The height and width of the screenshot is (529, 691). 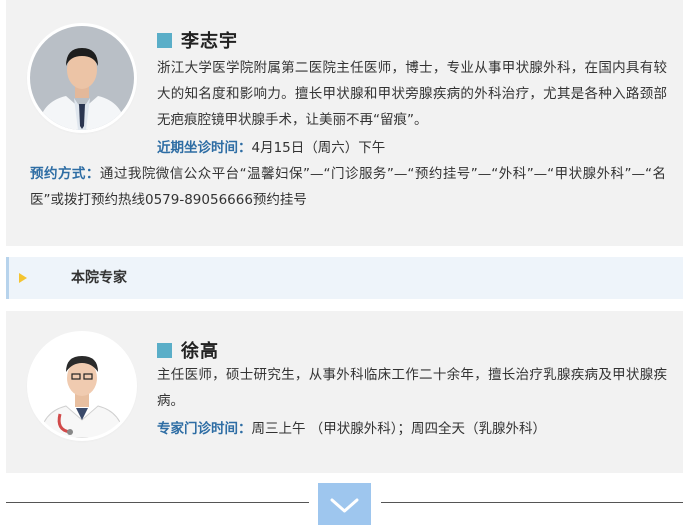 What do you see at coordinates (204, 429) in the screenshot?
I see `clinic-time-label: 专家门诊时间：` at bounding box center [204, 429].